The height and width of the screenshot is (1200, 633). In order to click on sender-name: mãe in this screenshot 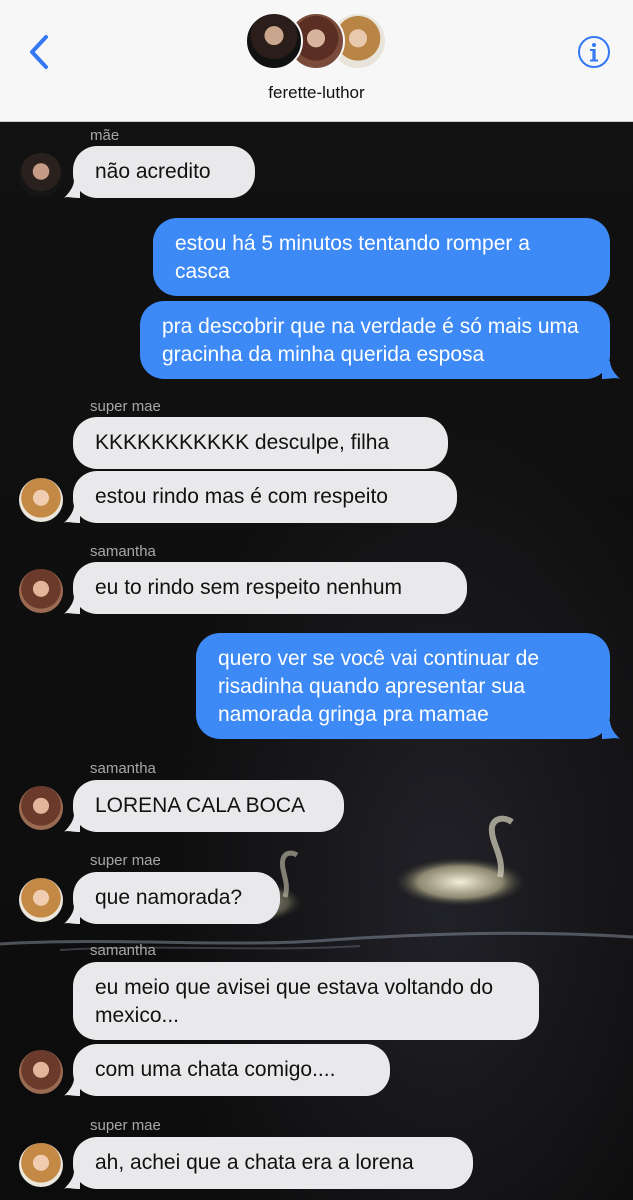, I will do `click(105, 135)`.